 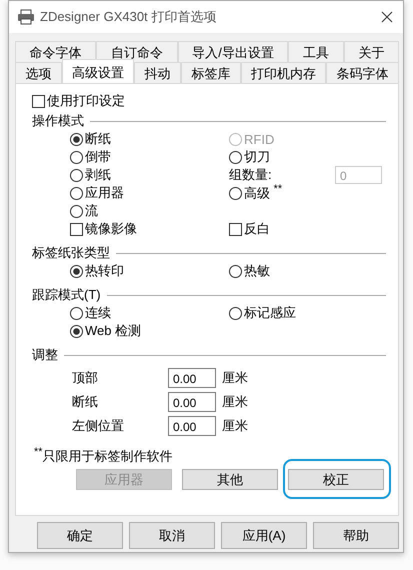 I want to click on radio-label: 断纸, so click(x=98, y=139).